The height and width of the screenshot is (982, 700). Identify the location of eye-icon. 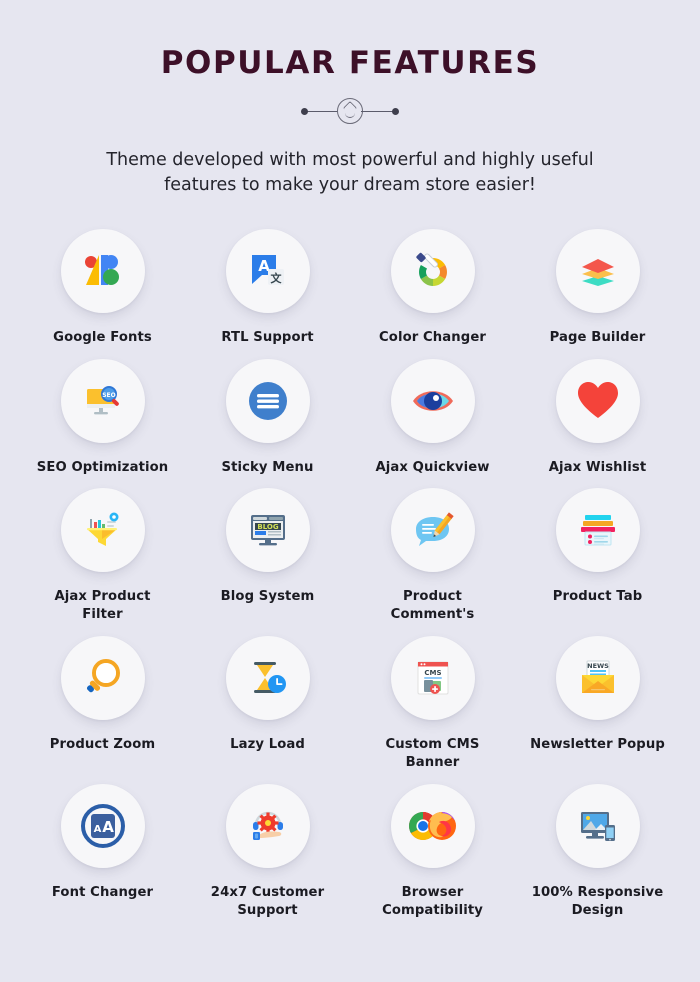
(432, 400).